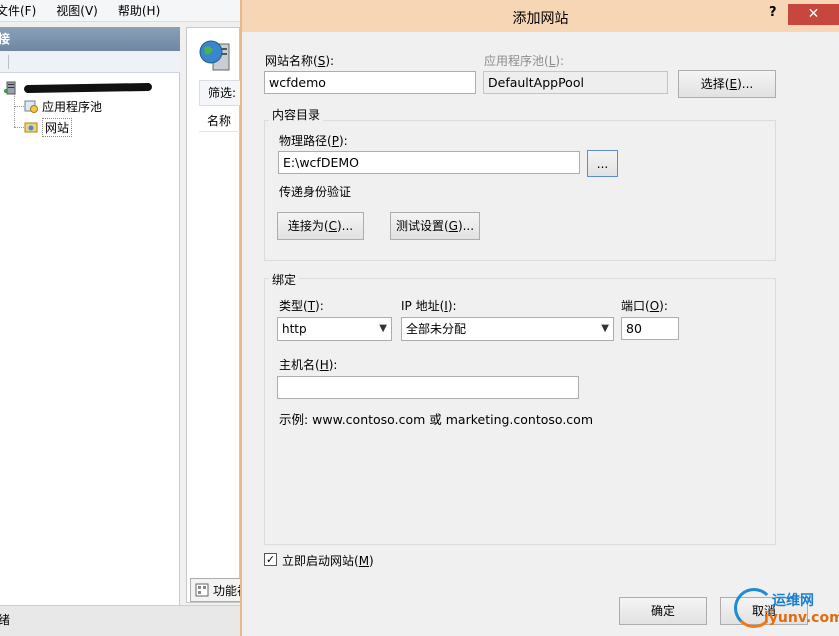 The width and height of the screenshot is (839, 636). What do you see at coordinates (72, 106) in the screenshot?
I see `tree-label: 应用程序池` at bounding box center [72, 106].